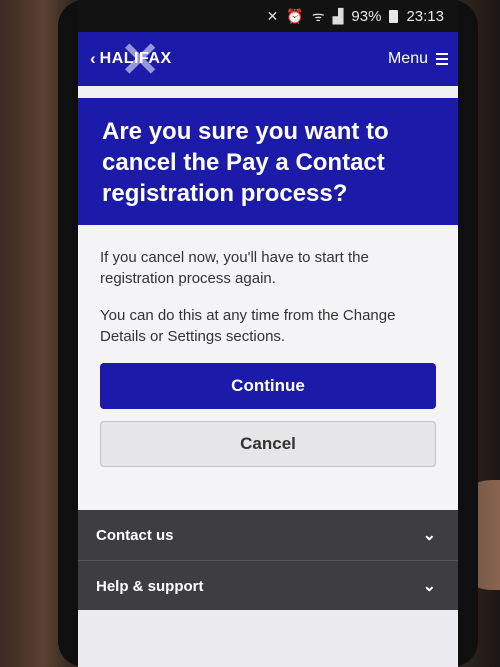  What do you see at coordinates (268, 386) in the screenshot?
I see `continue-button: Continue` at bounding box center [268, 386].